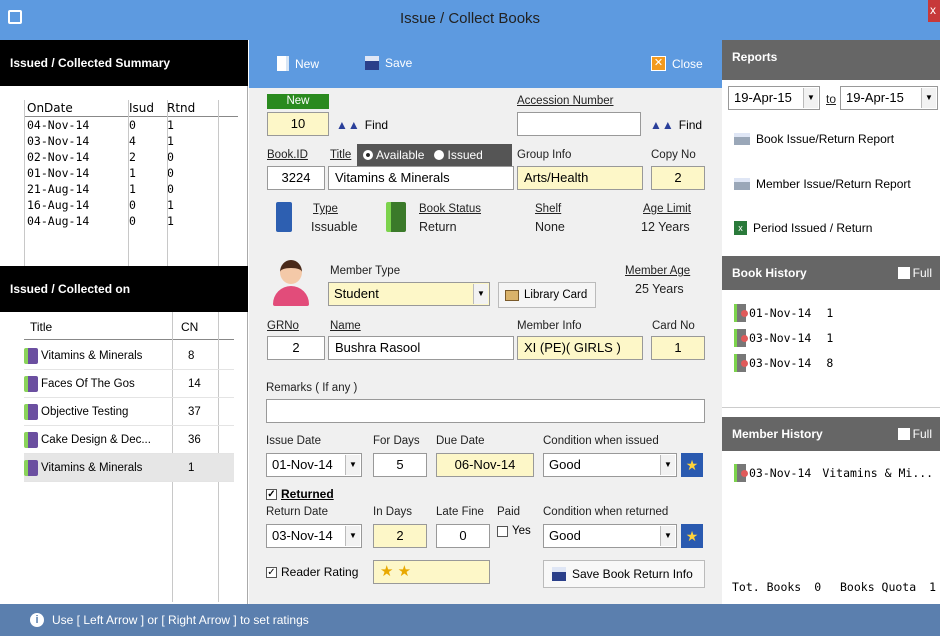 The height and width of the screenshot is (636, 940). What do you see at coordinates (458, 155) in the screenshot?
I see `radio-issued: Issued` at bounding box center [458, 155].